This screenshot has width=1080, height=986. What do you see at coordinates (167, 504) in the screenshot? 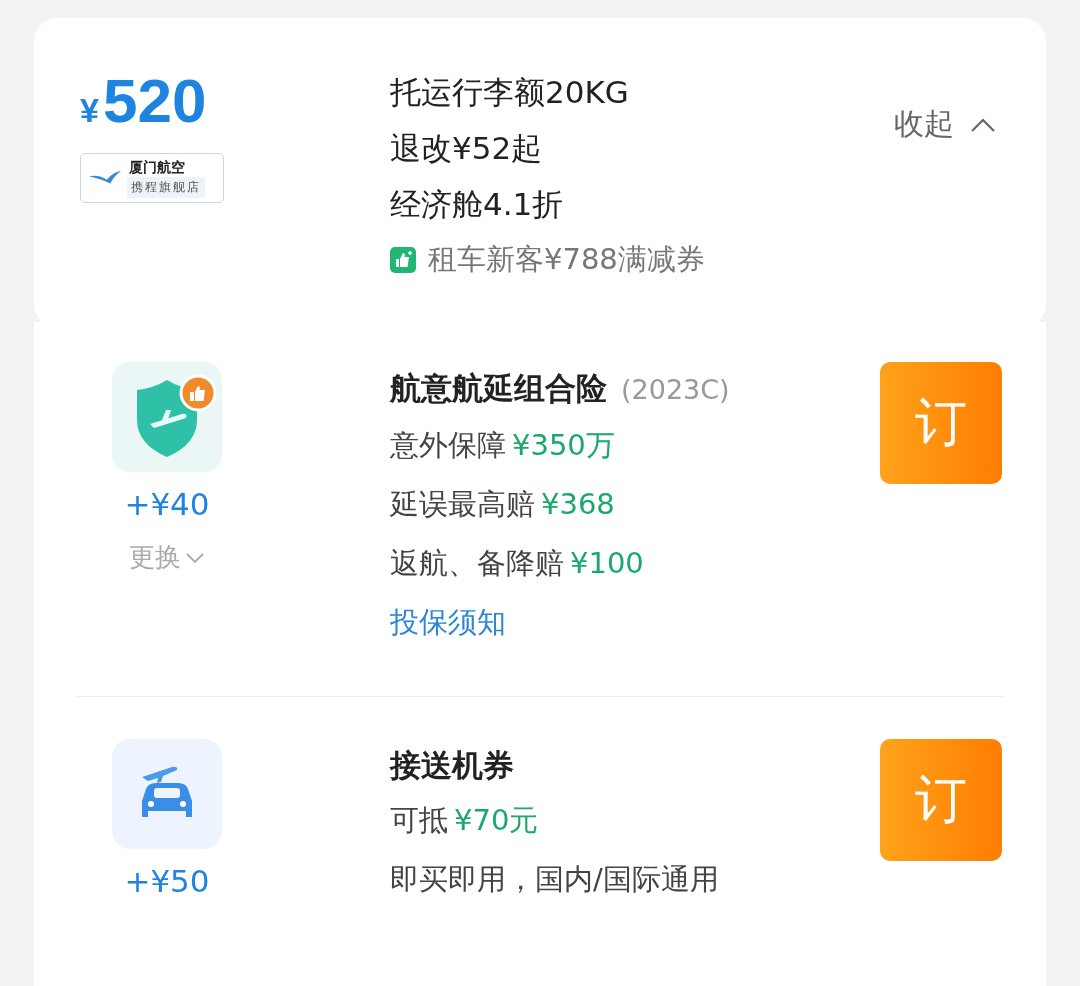
I see `addon-price: +¥40` at bounding box center [167, 504].